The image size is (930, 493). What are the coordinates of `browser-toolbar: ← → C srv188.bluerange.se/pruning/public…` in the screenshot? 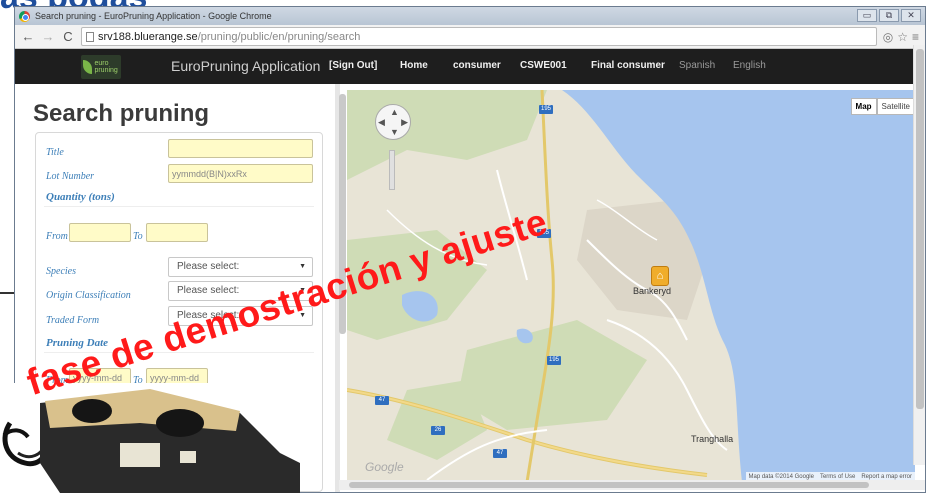 It's located at (470, 37).